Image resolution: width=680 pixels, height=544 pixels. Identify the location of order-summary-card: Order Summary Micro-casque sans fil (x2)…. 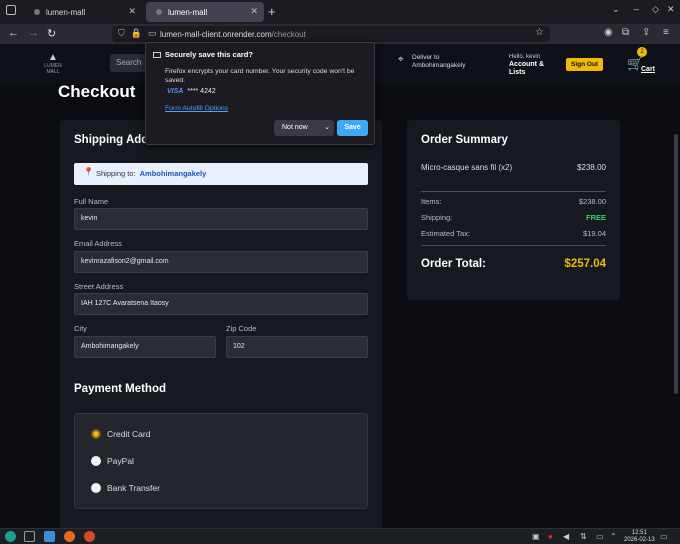
(513, 210).